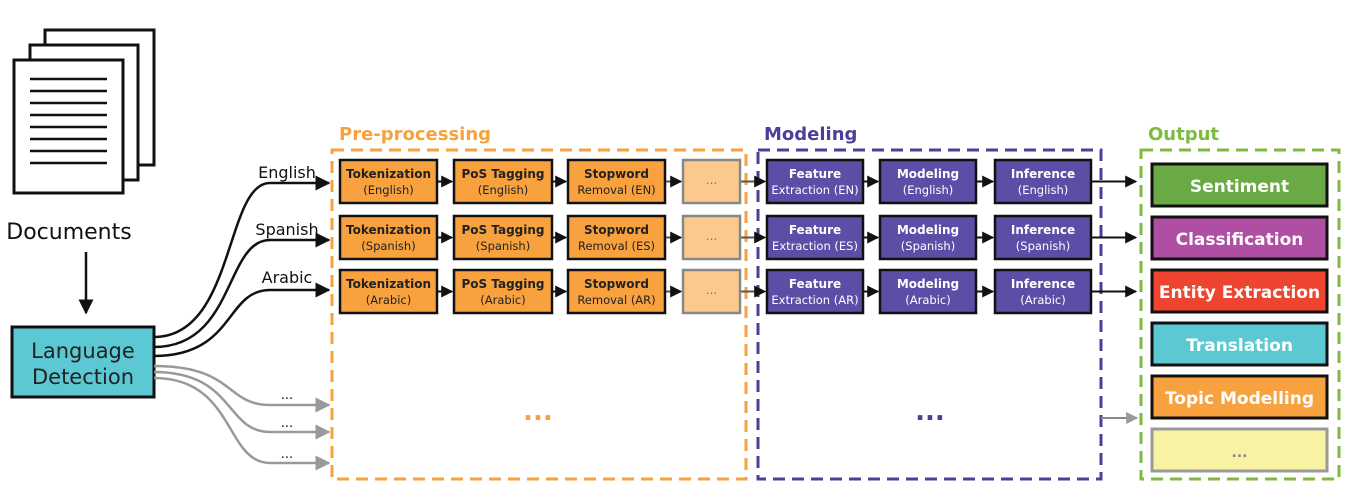  I want to click on preprocessing-step-box: Stopword Removal (ES), so click(616, 237).